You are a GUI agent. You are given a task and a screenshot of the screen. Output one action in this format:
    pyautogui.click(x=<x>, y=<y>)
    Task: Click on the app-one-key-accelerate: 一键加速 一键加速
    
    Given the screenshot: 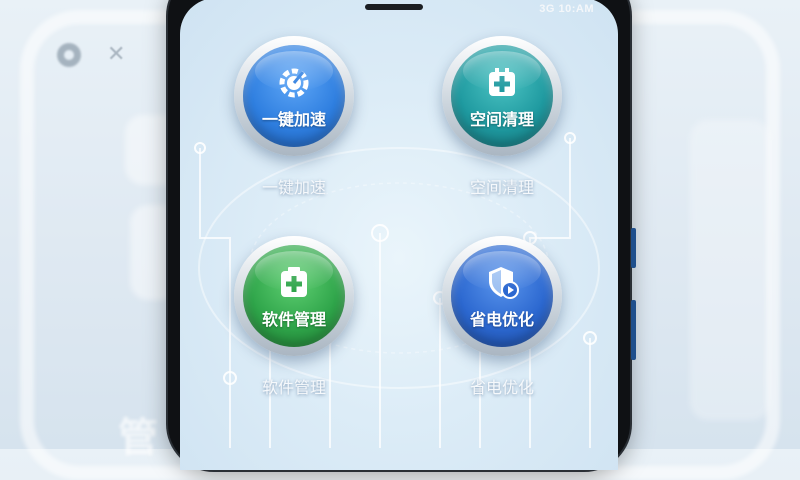 What is the action you would take?
    pyautogui.click(x=294, y=117)
    